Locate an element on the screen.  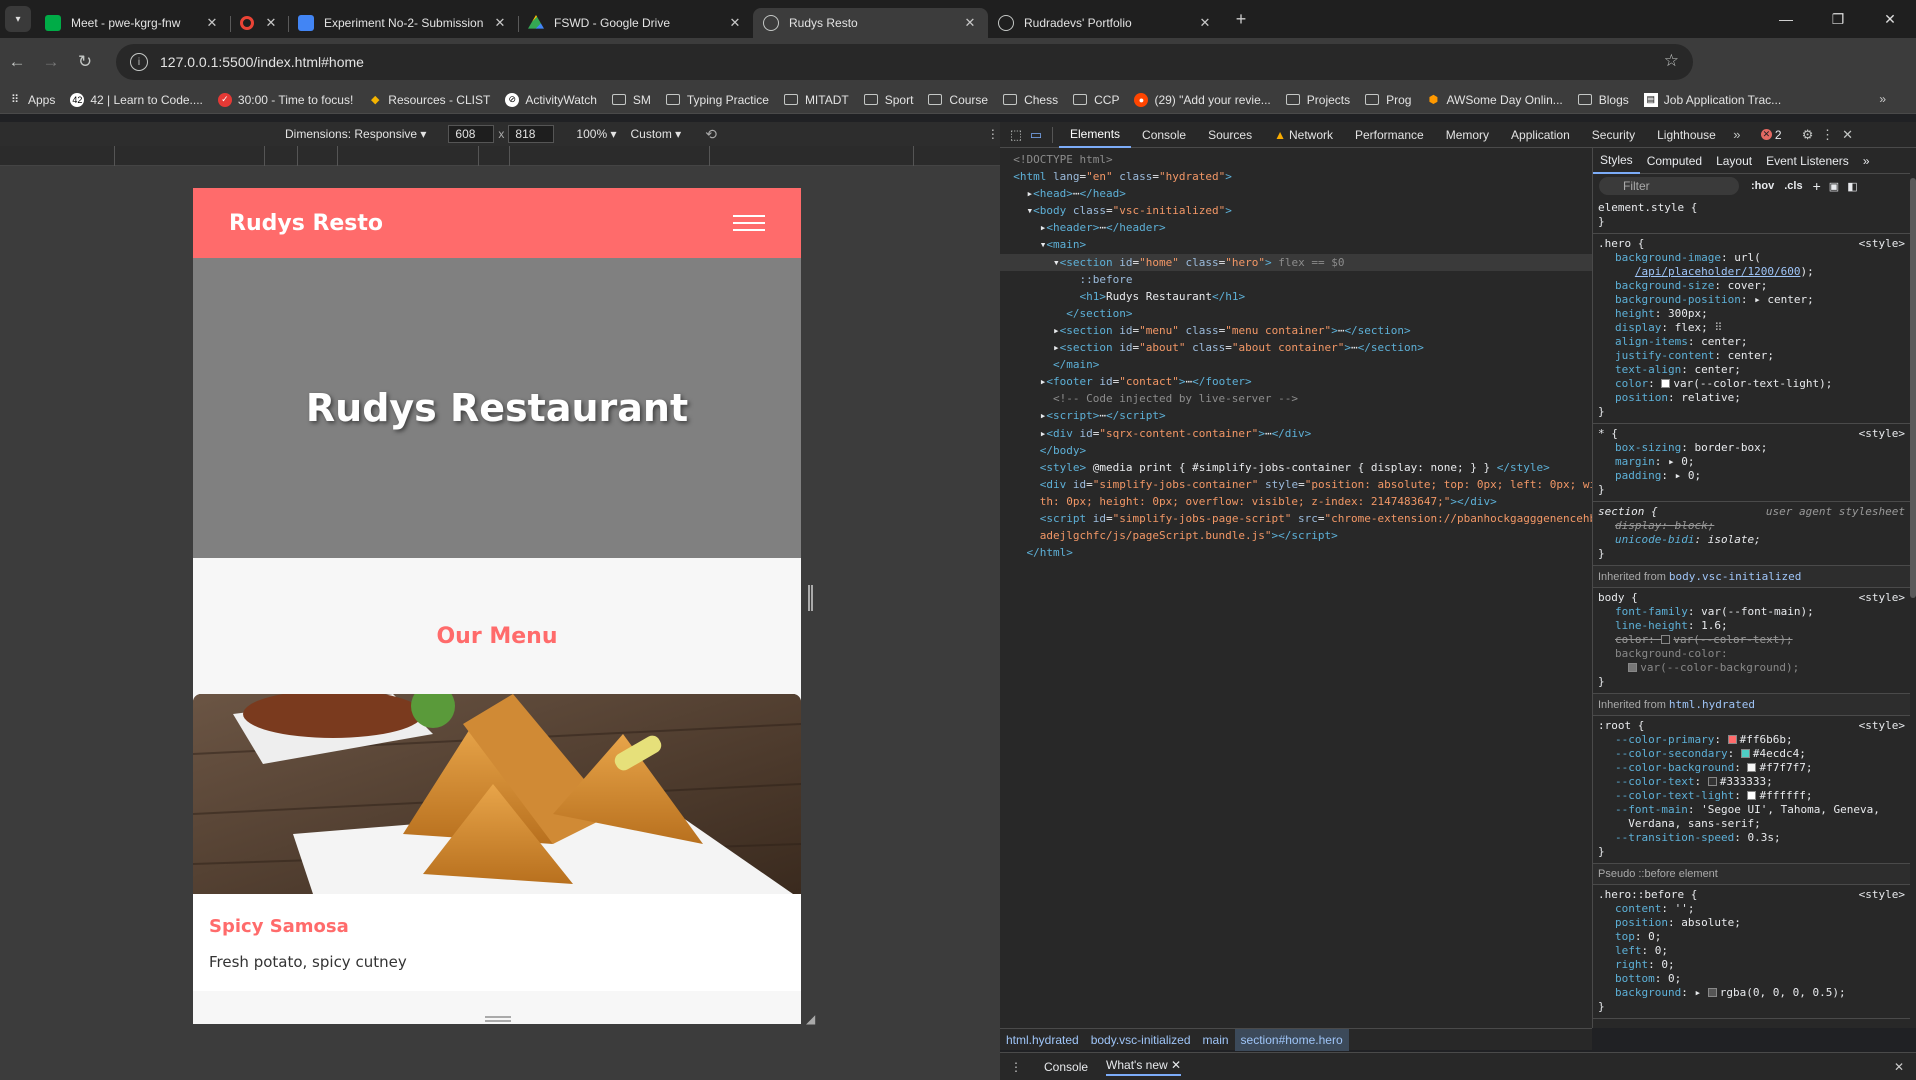
tab-rudys-resto: Rudys Resto ✕ is located at coordinates (870, 23).